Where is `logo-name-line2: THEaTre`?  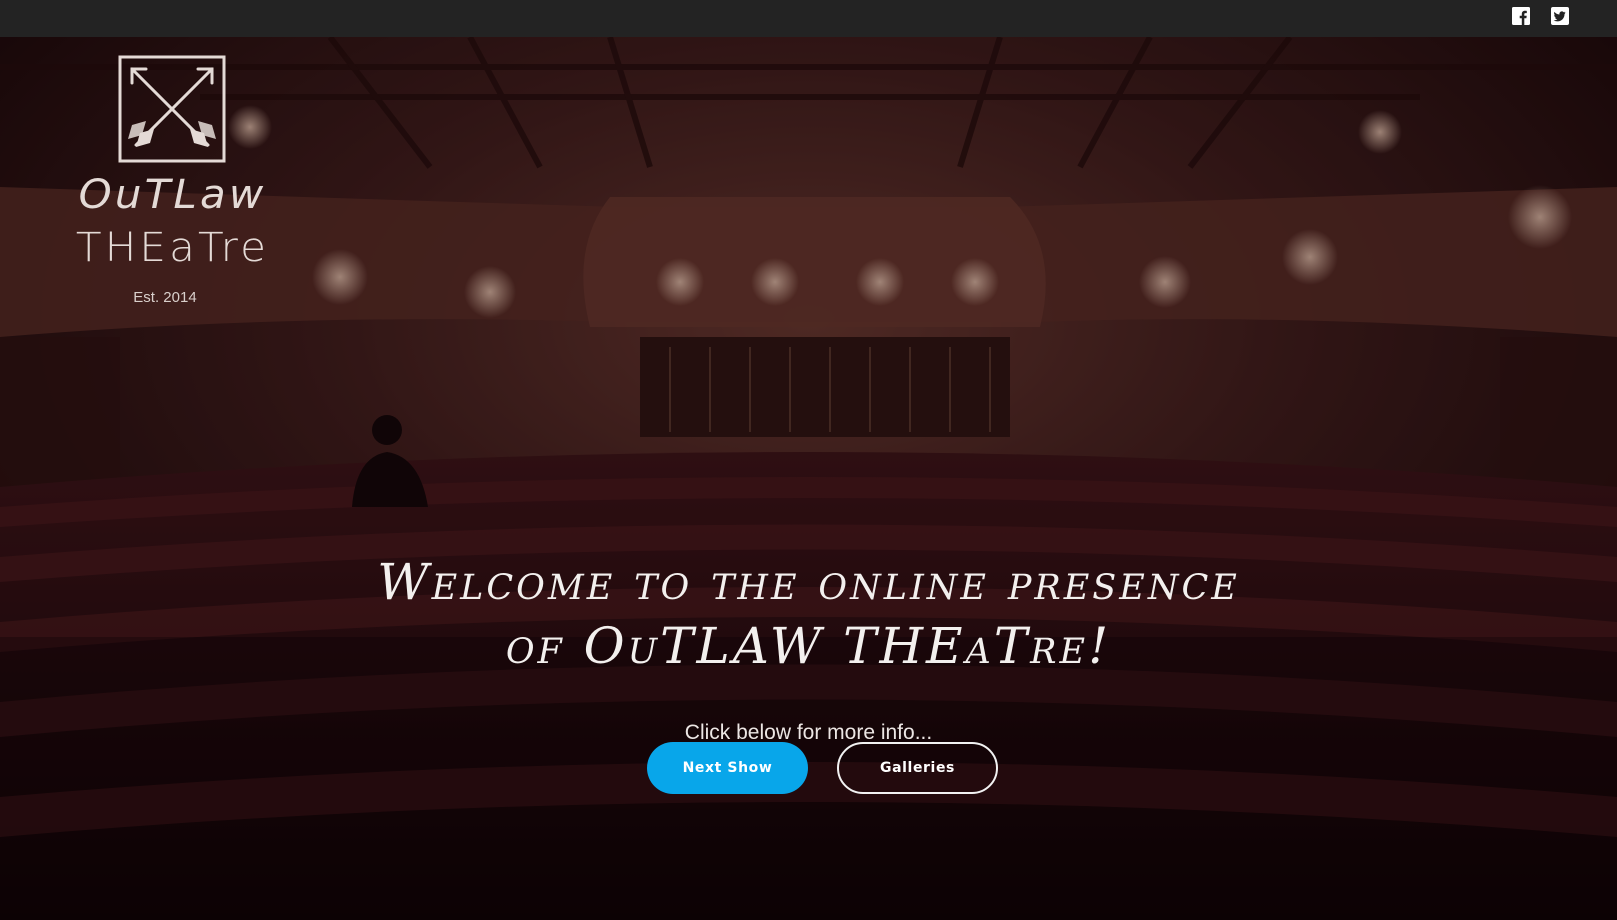 logo-name-line2: THEaTre is located at coordinates (172, 248).